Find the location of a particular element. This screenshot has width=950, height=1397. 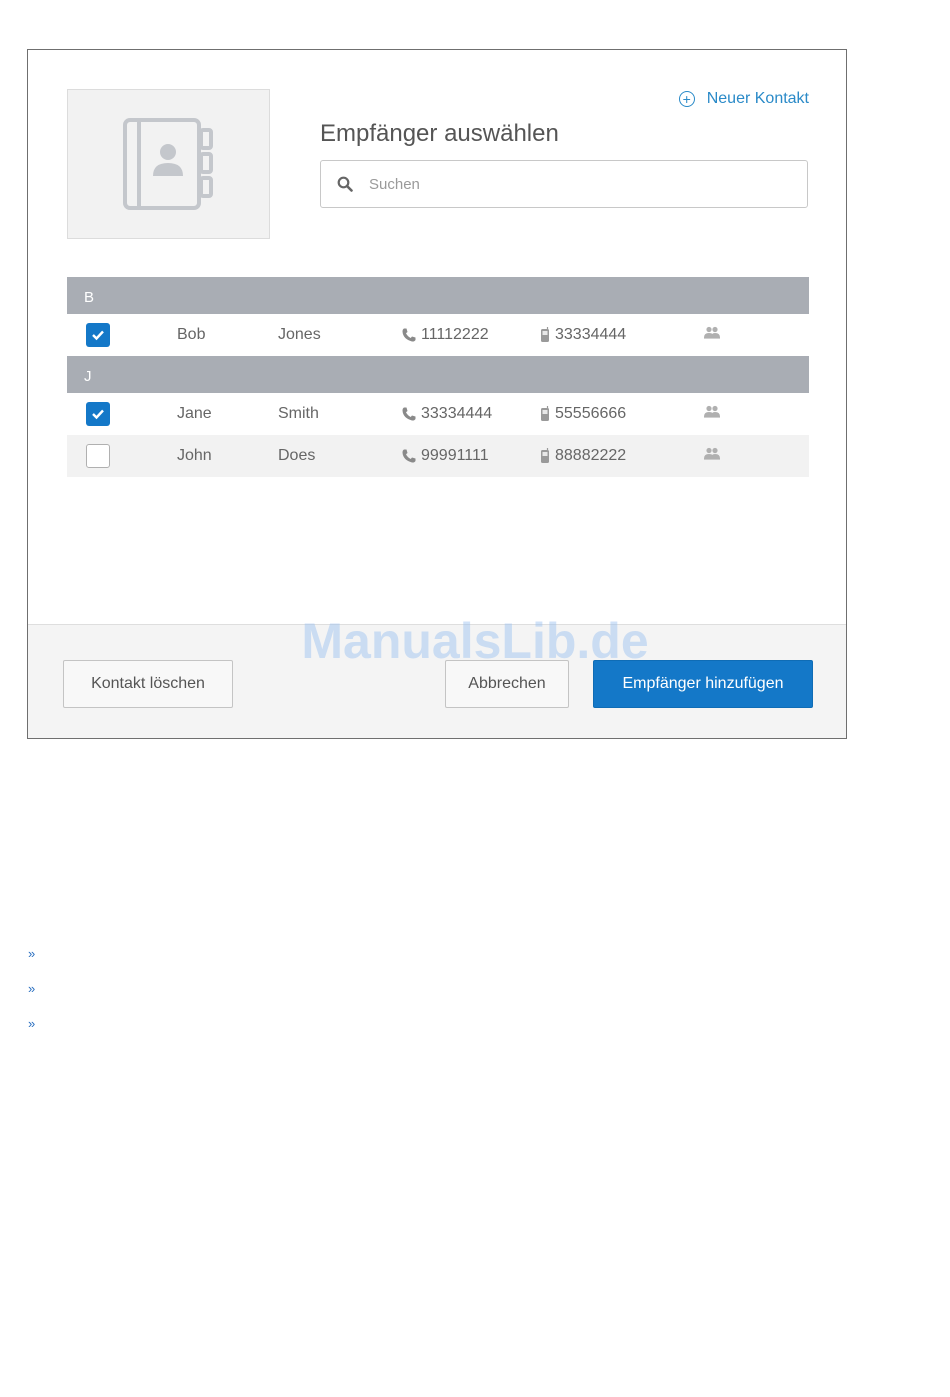

group-header-b: B is located at coordinates (438, 295).